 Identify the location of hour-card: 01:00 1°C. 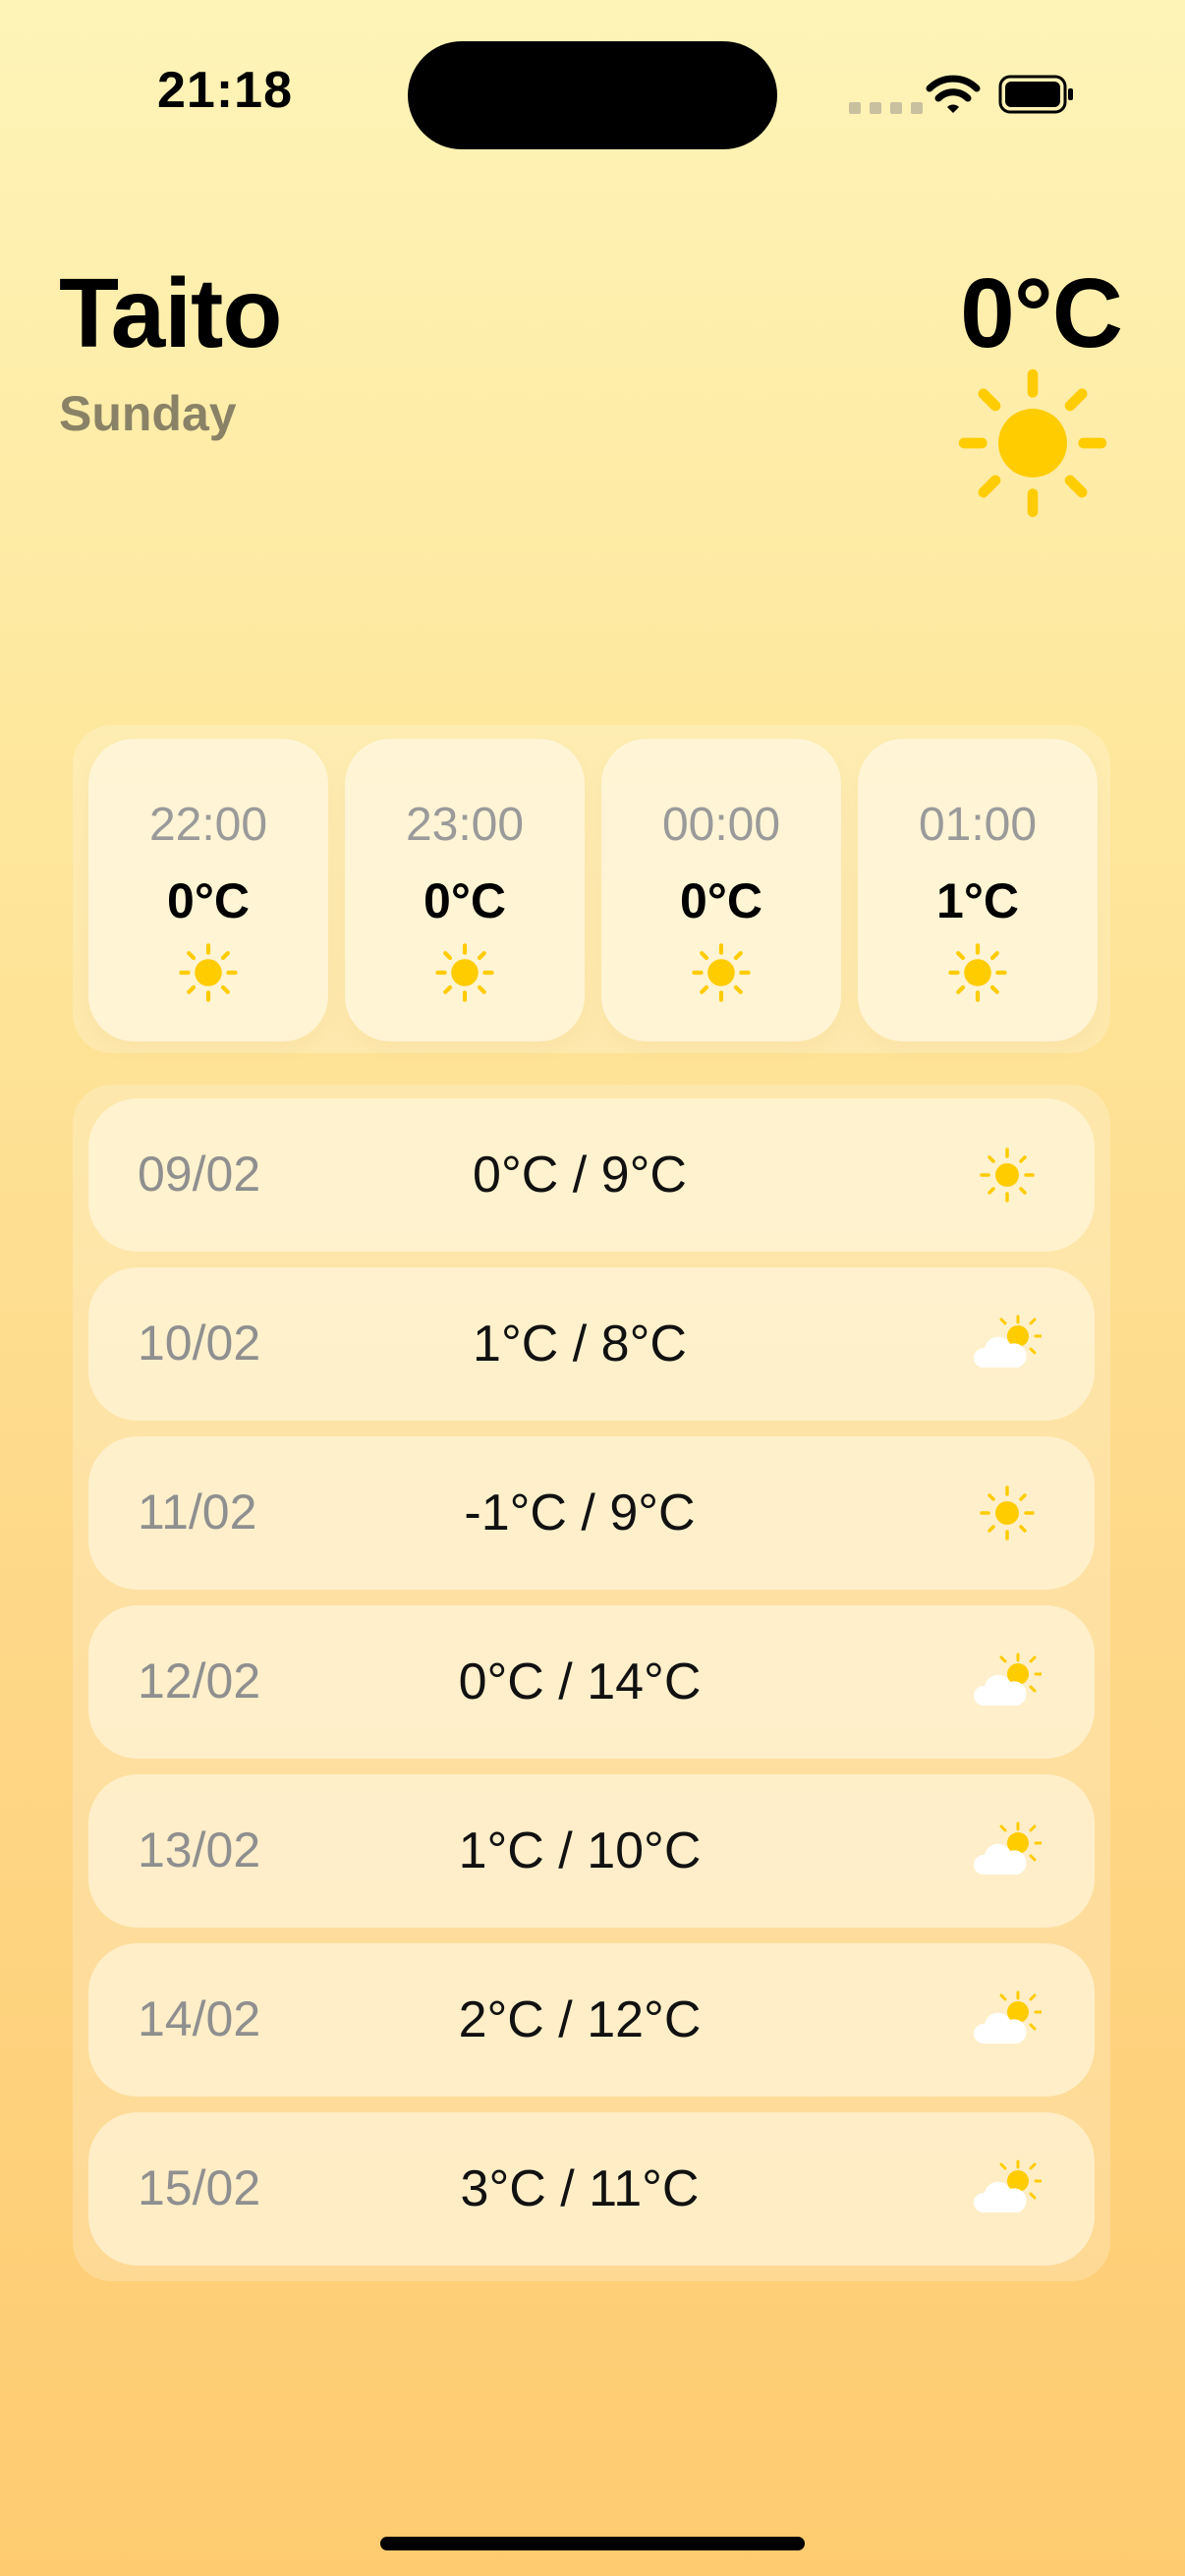
(978, 890).